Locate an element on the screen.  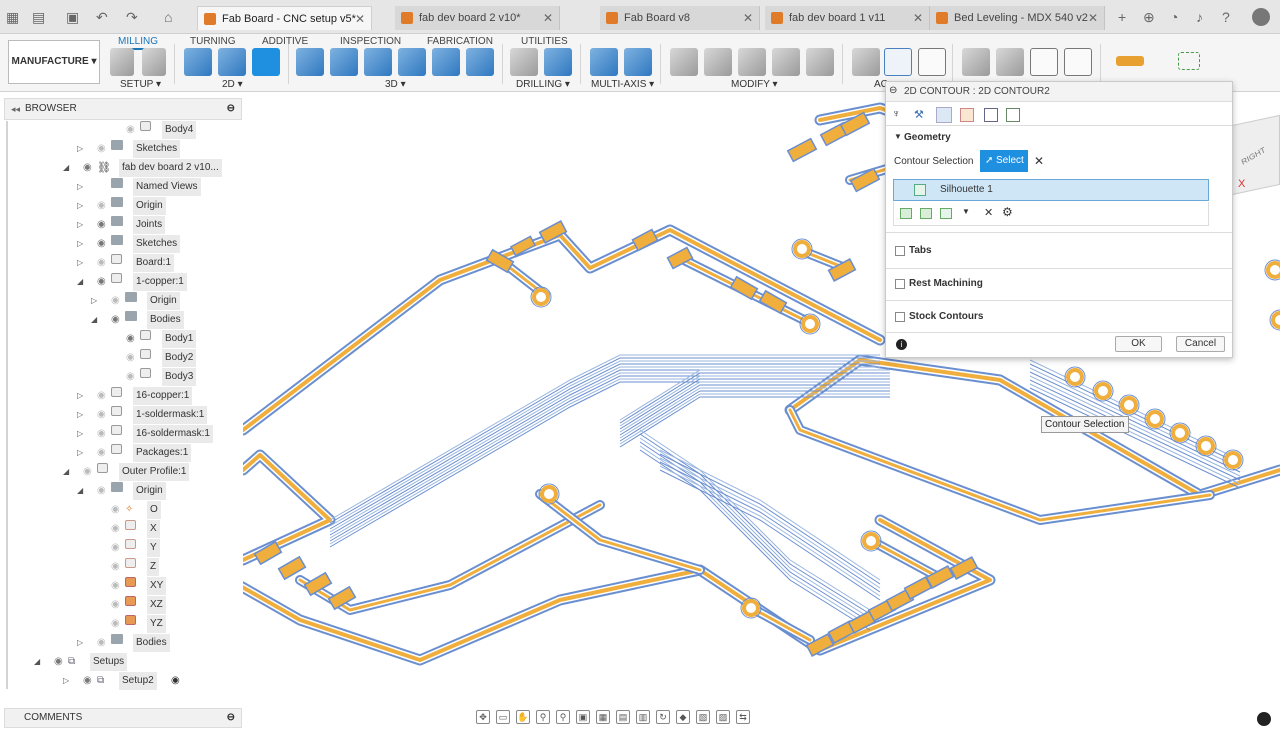
delete-toolpath-icon is located at coordinates (718, 62).